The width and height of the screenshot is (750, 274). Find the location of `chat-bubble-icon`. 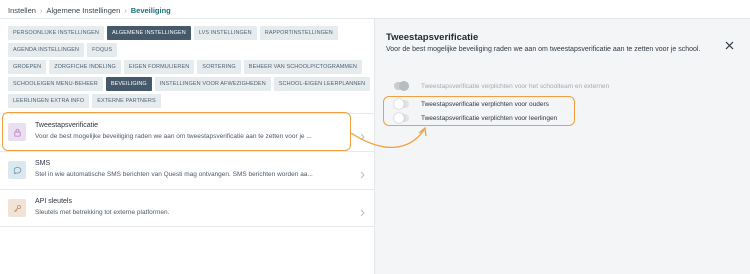

chat-bubble-icon is located at coordinates (17, 170).